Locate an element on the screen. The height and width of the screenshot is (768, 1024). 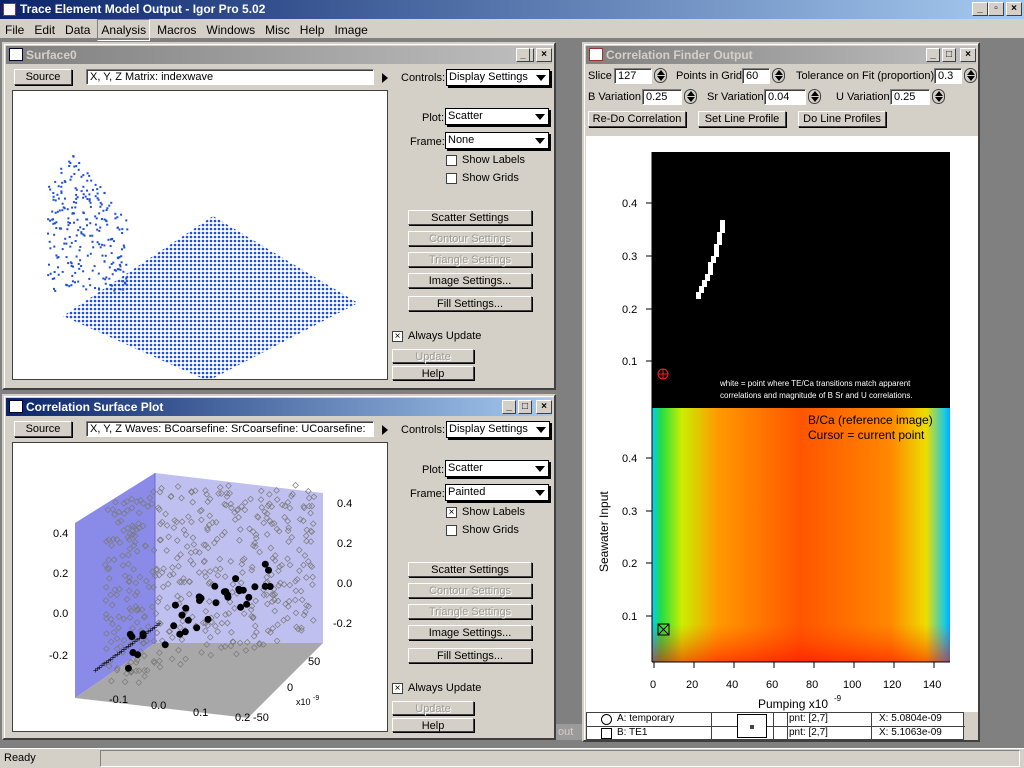
cursor-b-square-icon is located at coordinates (606, 733).